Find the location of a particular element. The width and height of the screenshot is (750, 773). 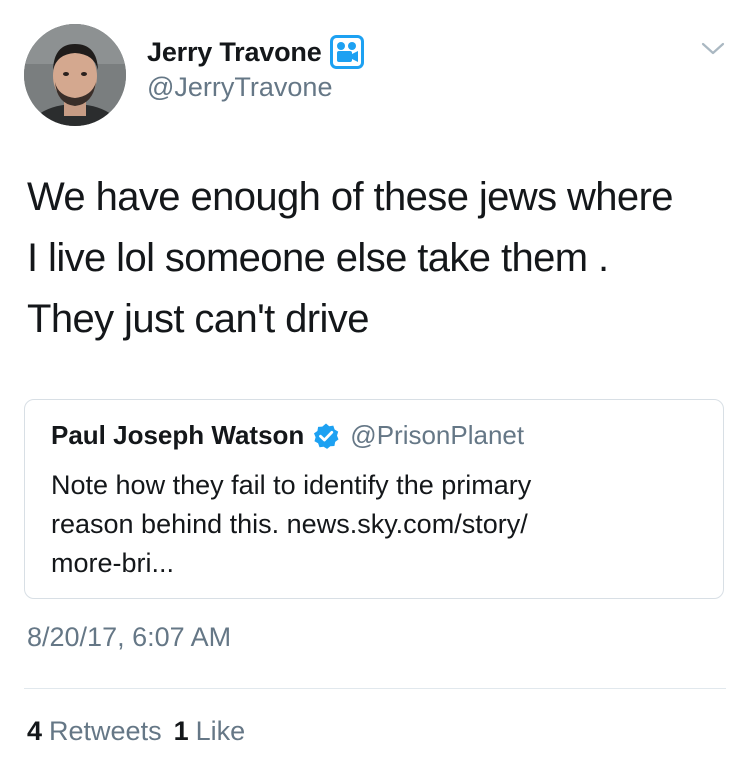

divider is located at coordinates (375, 688).